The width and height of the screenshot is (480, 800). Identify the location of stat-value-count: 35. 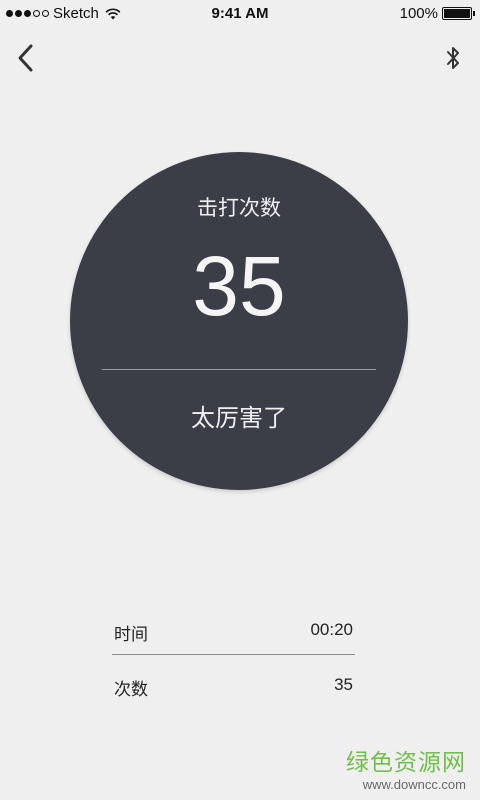
(343, 684).